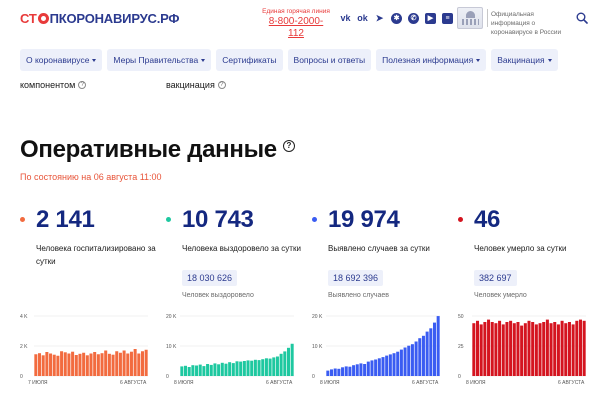 Image resolution: width=608 pixels, height=406 pixels. I want to click on viber-icon: ✆, so click(413, 18).